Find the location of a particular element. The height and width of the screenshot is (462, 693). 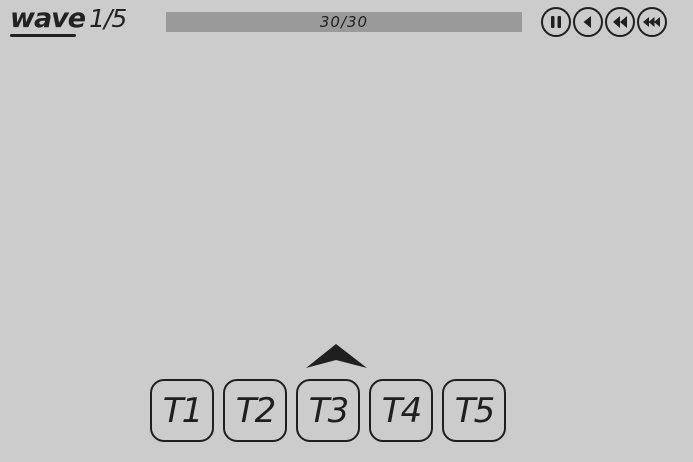

health-text: 30/30 is located at coordinates (344, 22).